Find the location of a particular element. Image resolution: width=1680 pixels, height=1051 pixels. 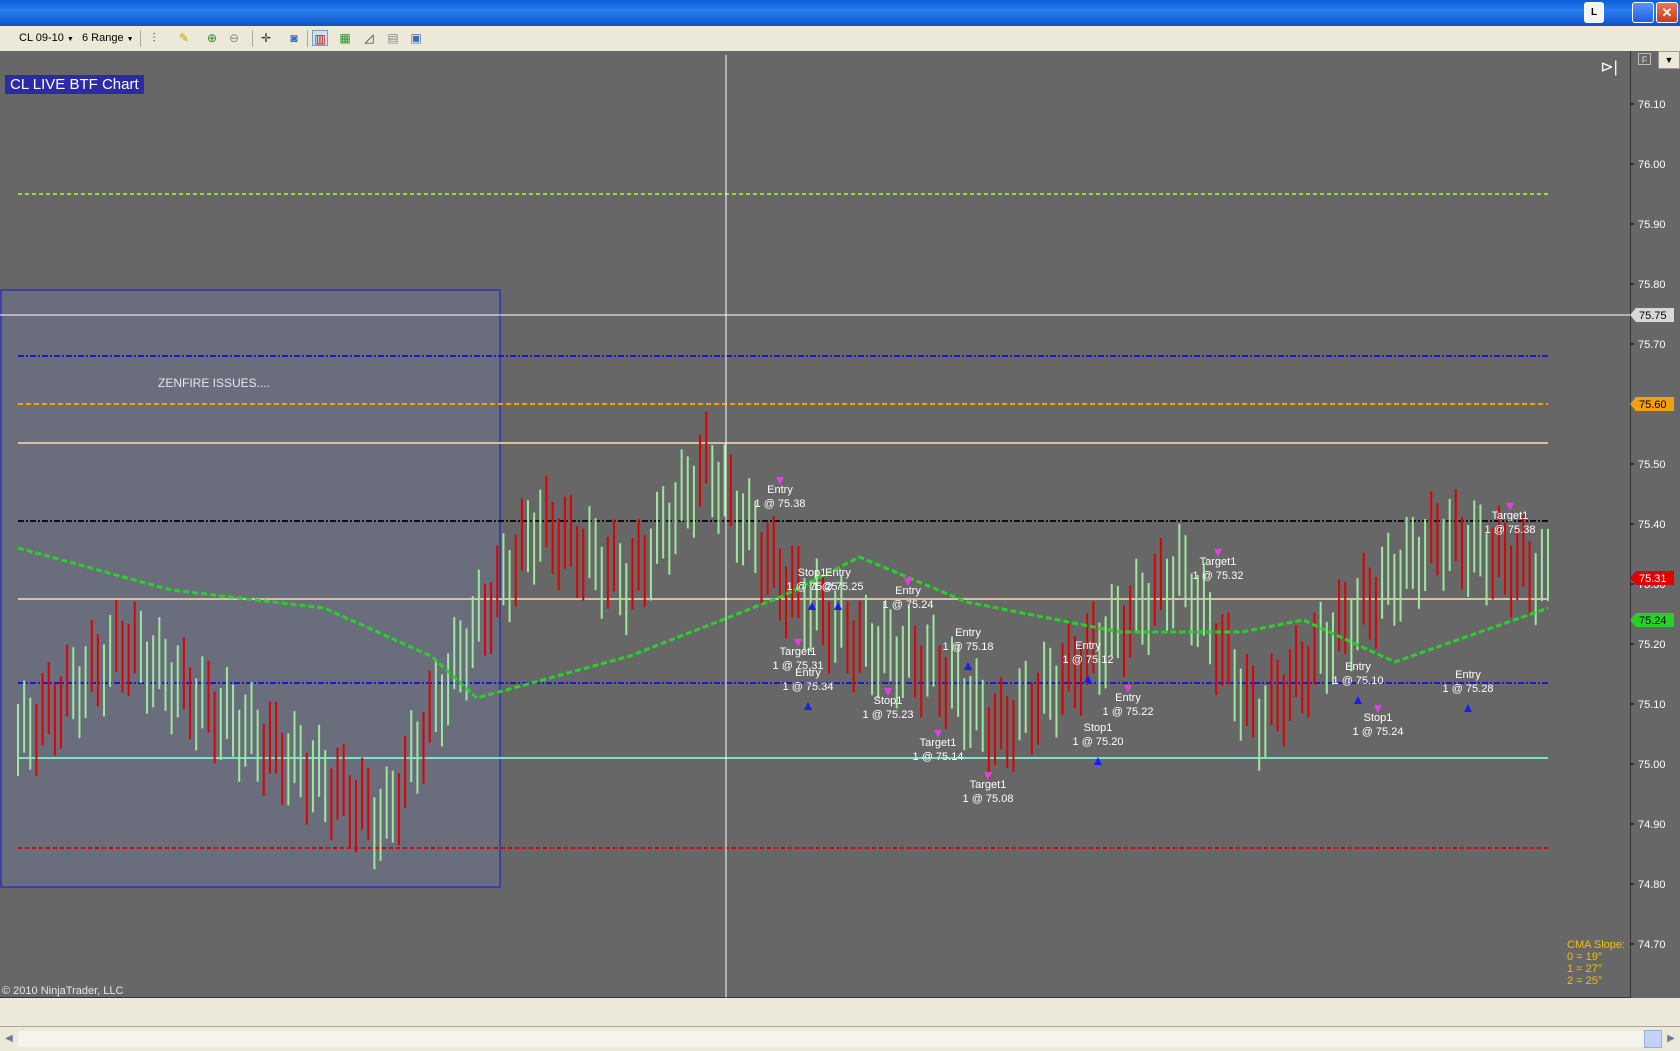

cma-slope-title: CMA Slope: is located at coordinates (1596, 945).